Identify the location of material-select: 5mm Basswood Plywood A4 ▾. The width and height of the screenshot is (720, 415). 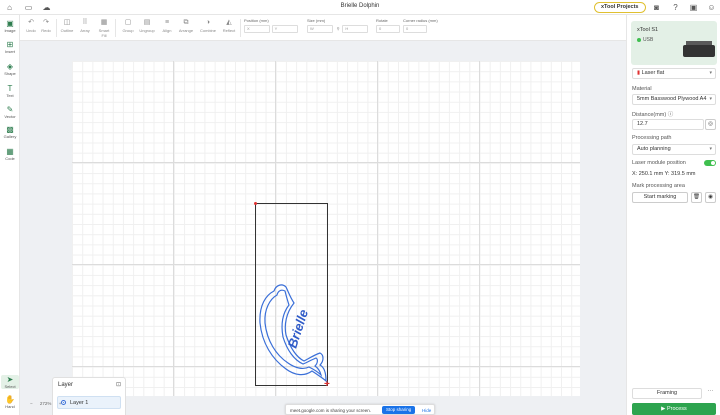
(674, 99).